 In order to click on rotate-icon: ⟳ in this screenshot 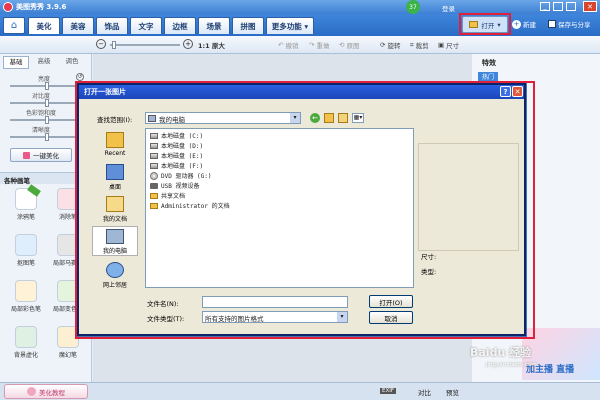, I will do `click(383, 45)`.